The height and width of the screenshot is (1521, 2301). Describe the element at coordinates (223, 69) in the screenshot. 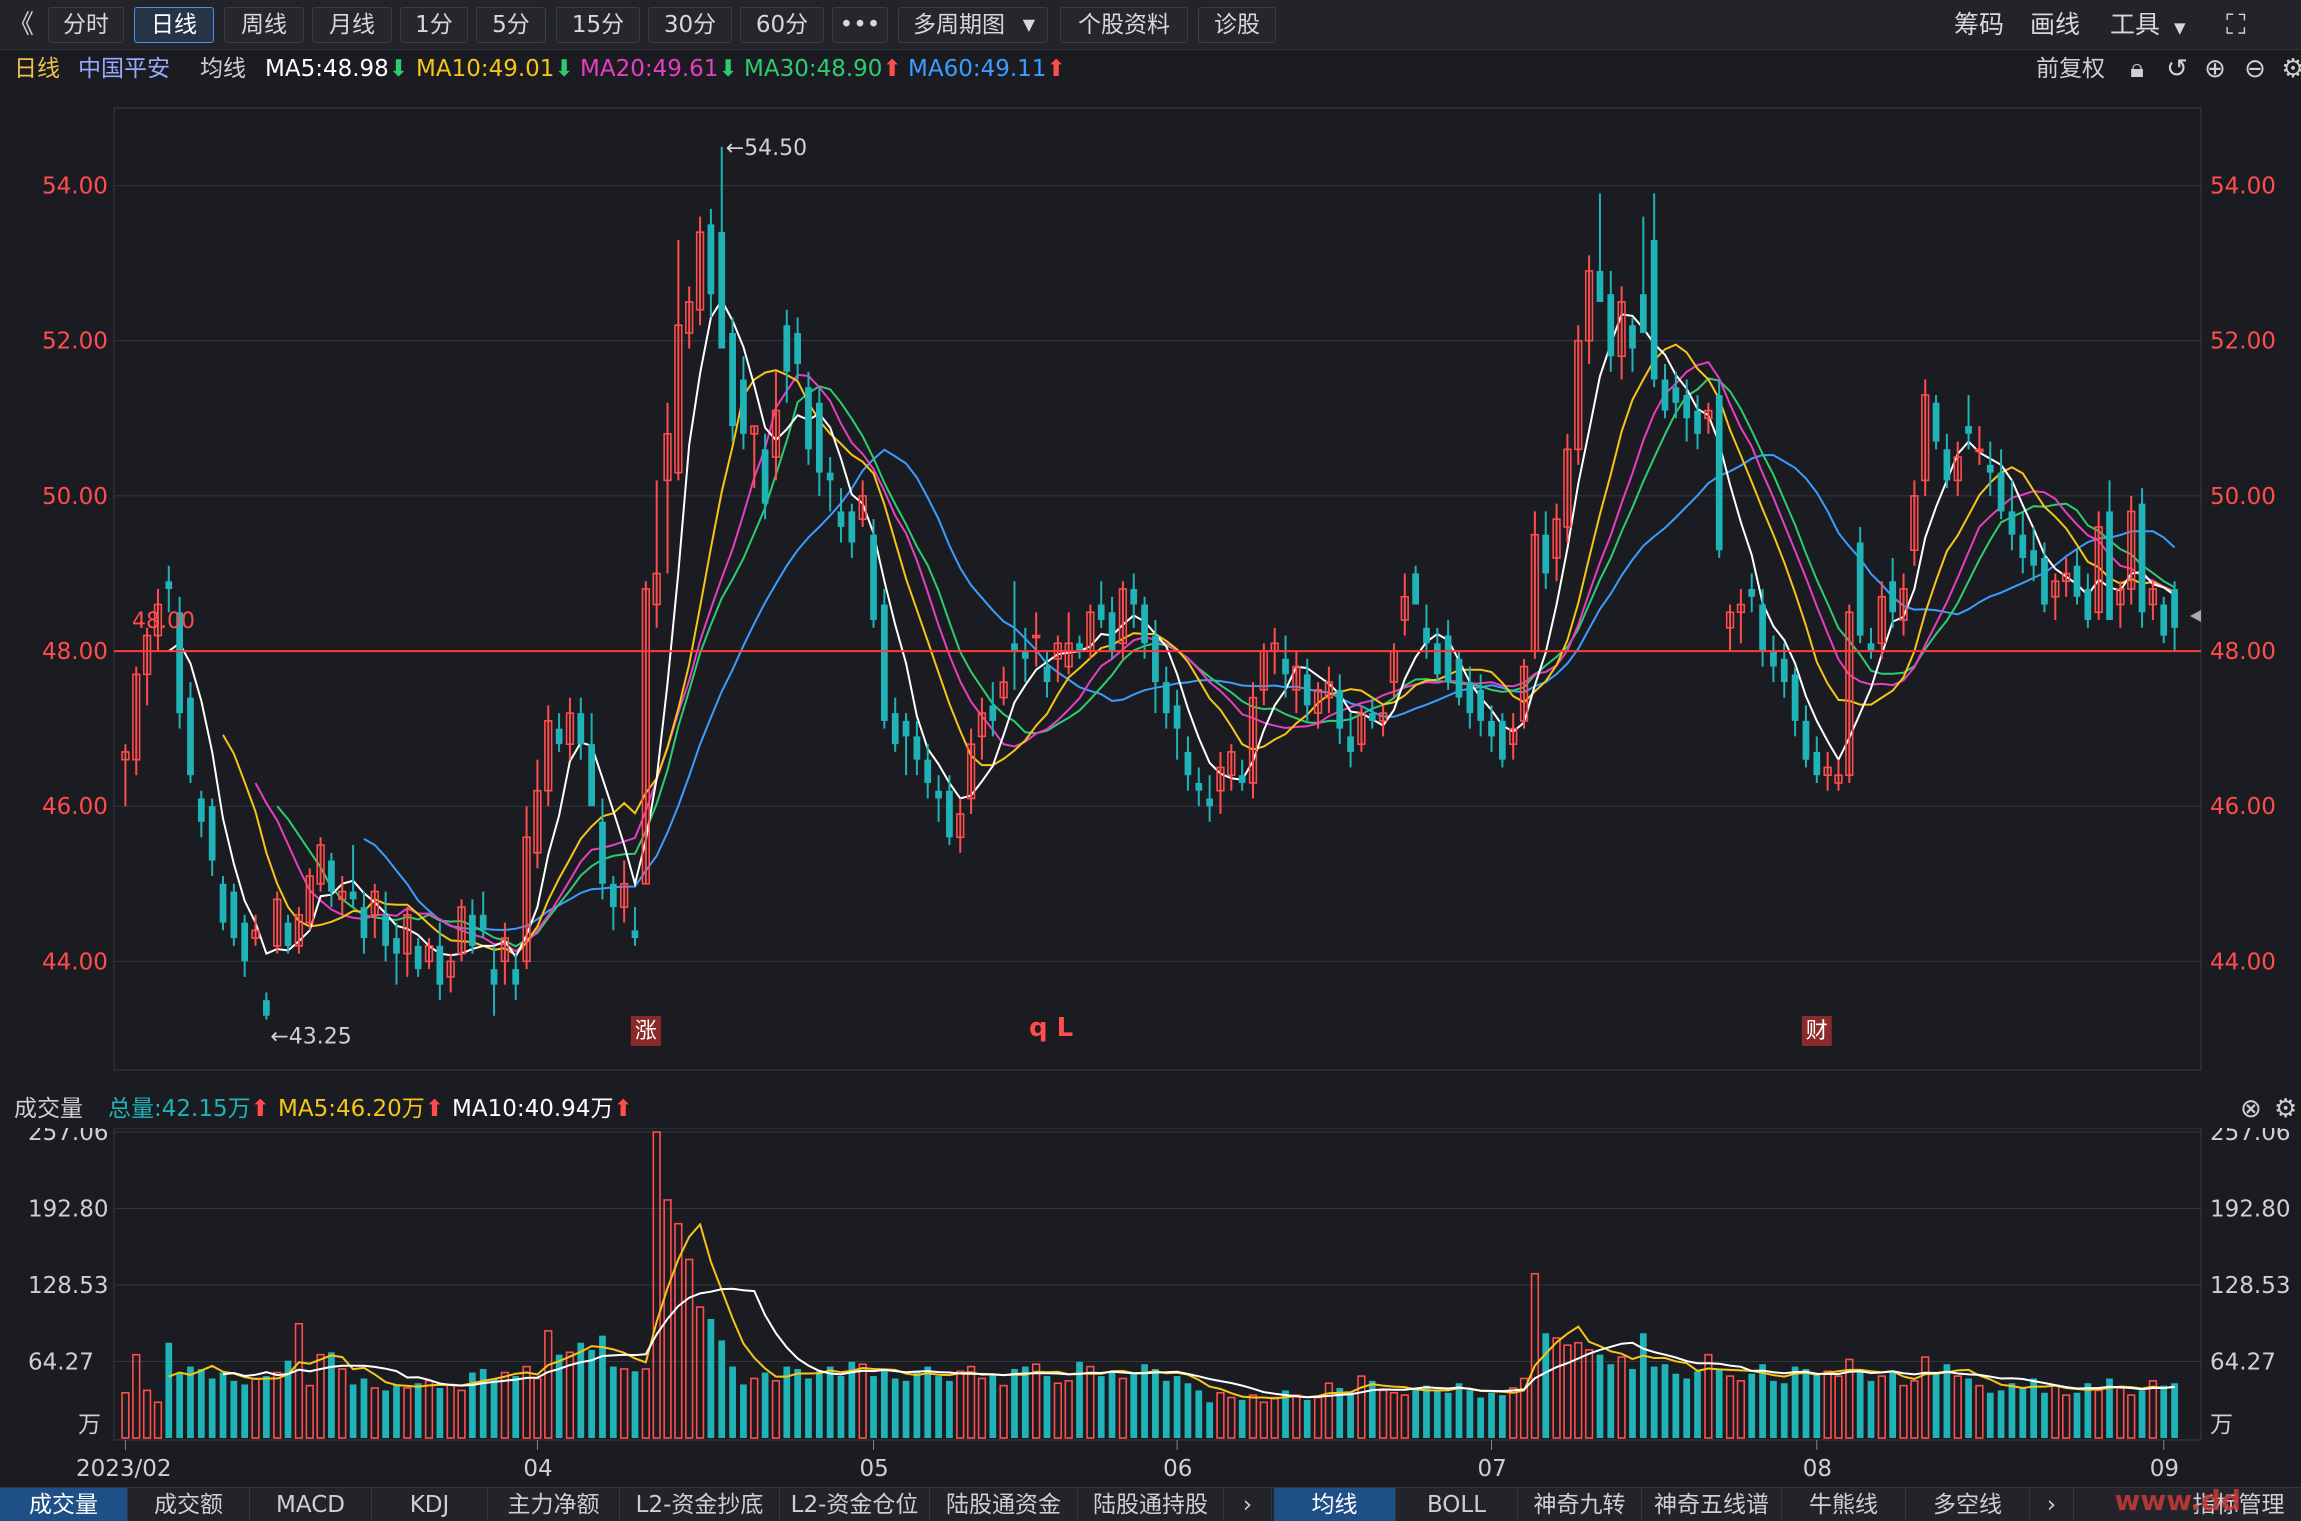

I see `ma-label: 均线` at that location.